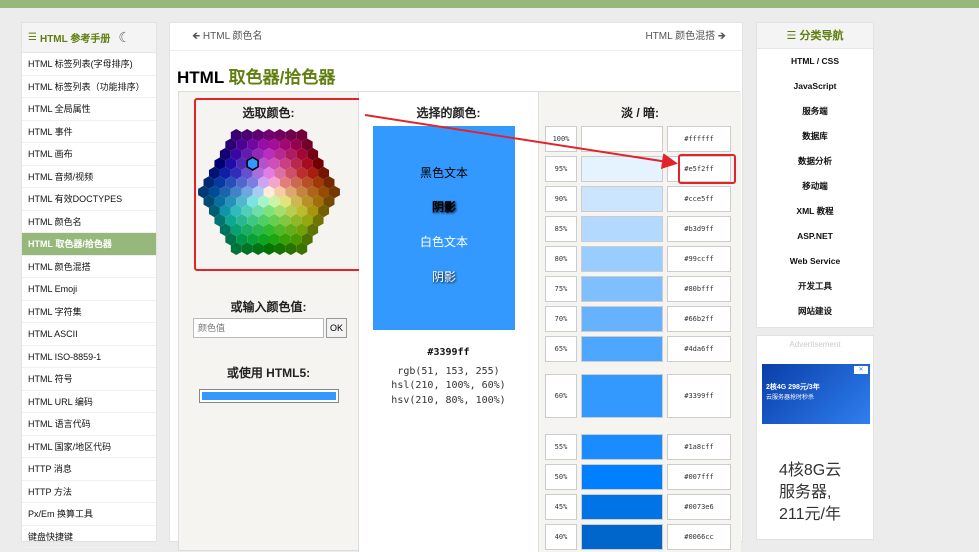 This screenshot has height=552, width=979. Describe the element at coordinates (89, 424) in the screenshot. I see `sidebar-item: HTML 语言代码` at that location.